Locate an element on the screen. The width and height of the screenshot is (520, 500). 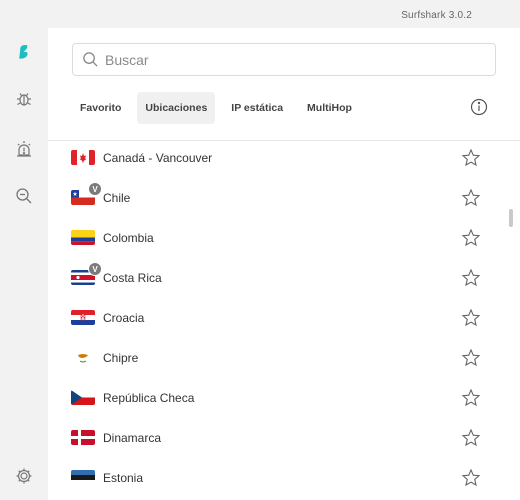
country-name: Chipre is located at coordinates (121, 358).